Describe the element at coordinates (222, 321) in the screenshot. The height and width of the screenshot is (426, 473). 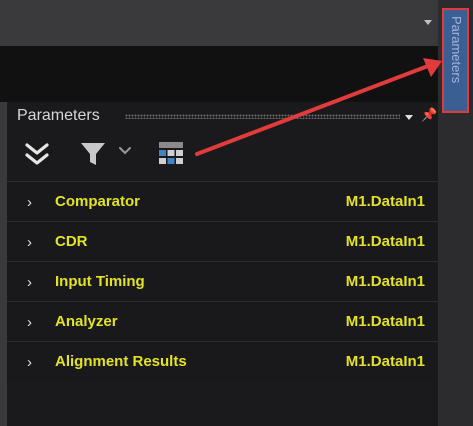
I see `list-item: › Analyzer M1.DataIn1` at that location.